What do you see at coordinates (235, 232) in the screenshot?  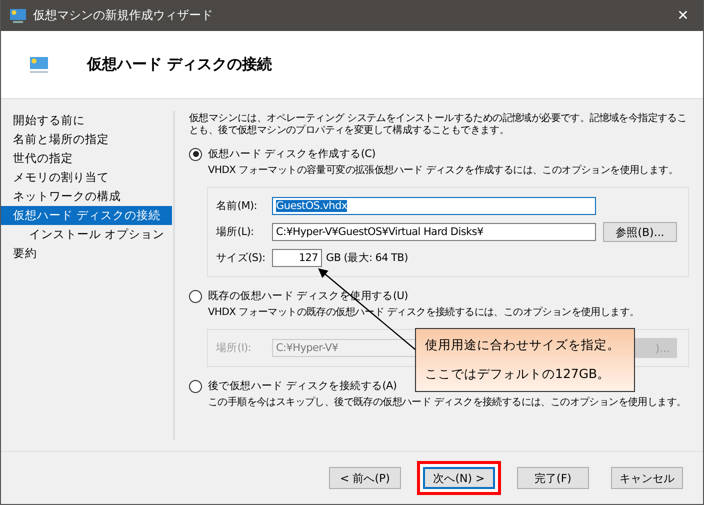 I see `field-label: 場所(L):` at bounding box center [235, 232].